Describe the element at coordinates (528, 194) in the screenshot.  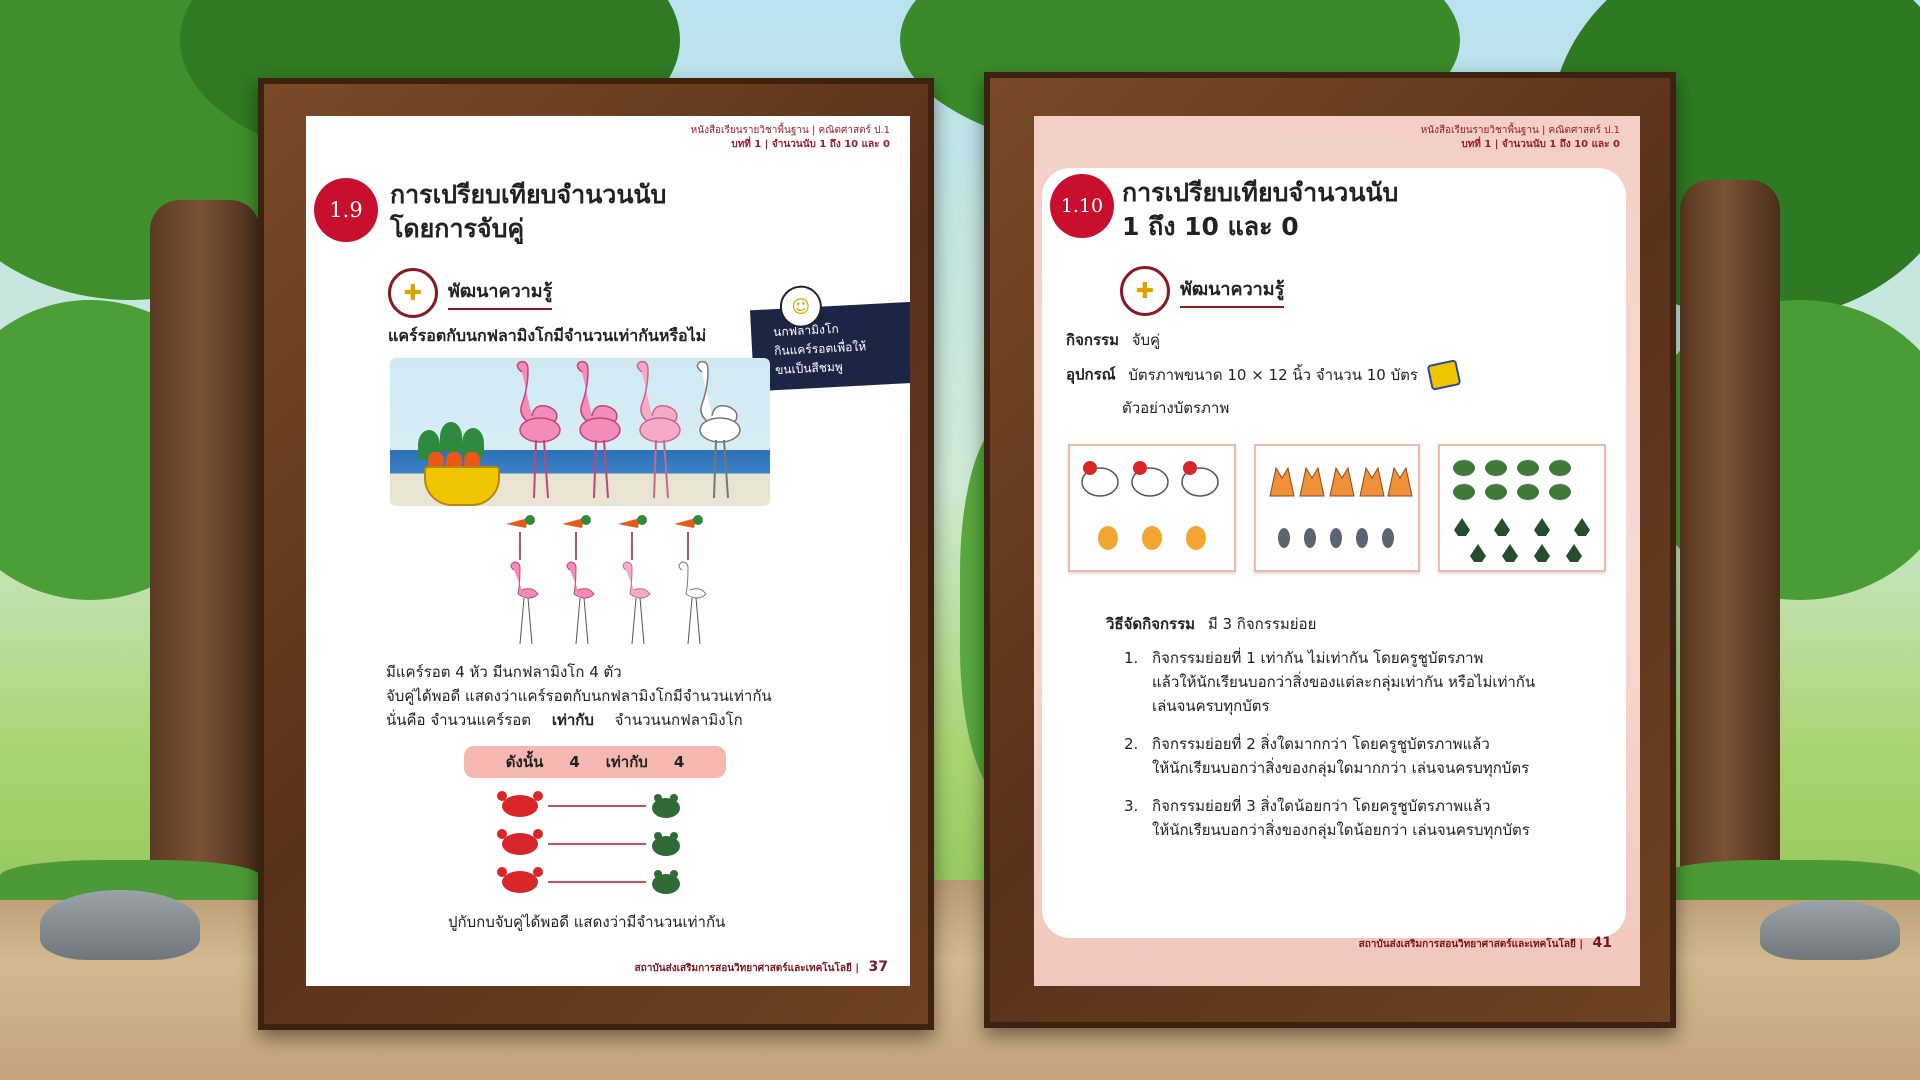
I see `lesson-title-line1: การเปรียบเทียบจำนวนนับ` at that location.